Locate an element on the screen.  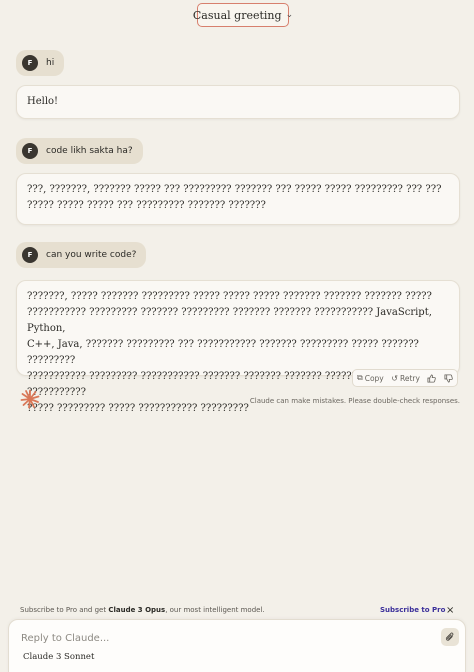
composer: Claude 3 Sonnet is located at coordinates (237, 645).